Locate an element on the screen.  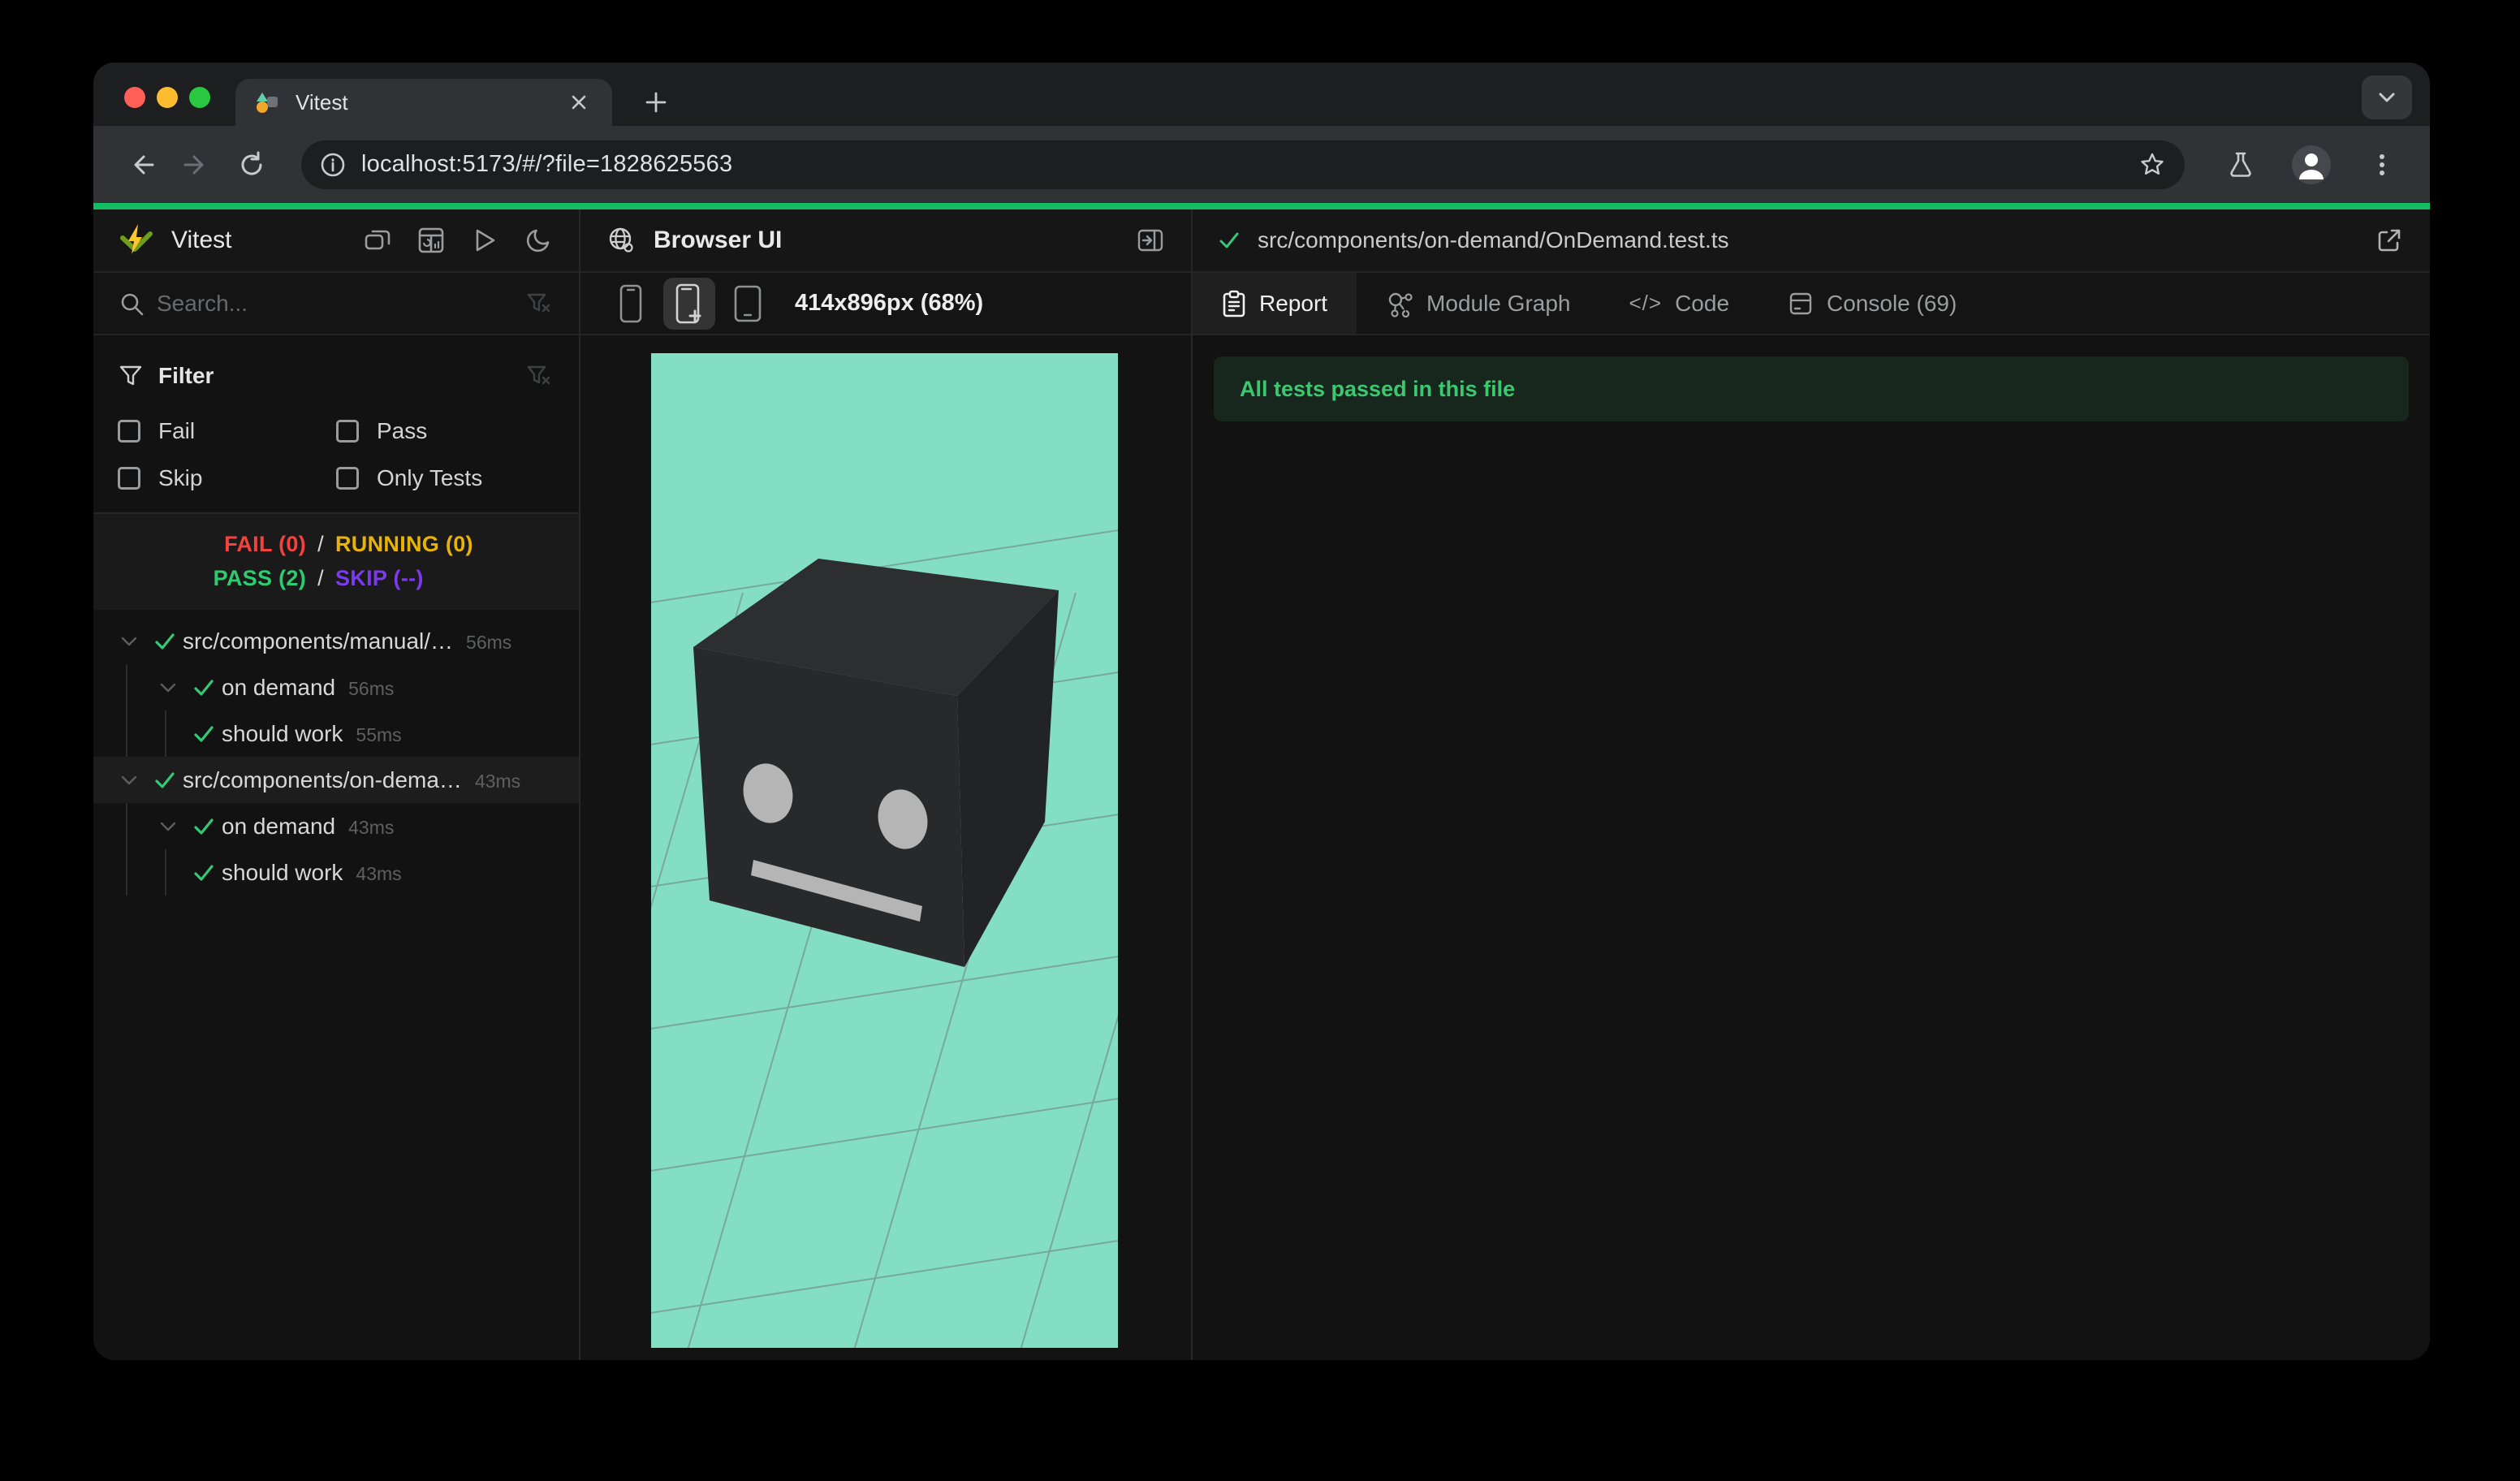
filter-section: Filter Fail Pass Skip Only Tests is located at coordinates (336, 423).